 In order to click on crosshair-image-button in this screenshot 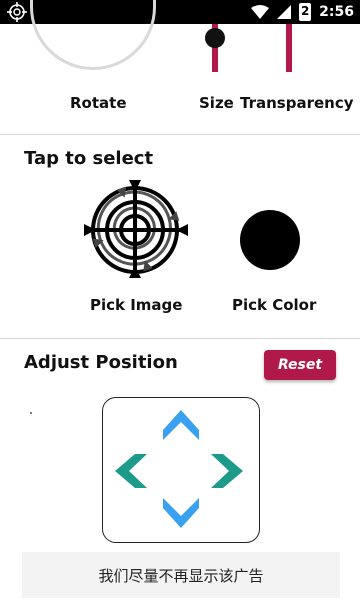, I will do `click(137, 229)`.